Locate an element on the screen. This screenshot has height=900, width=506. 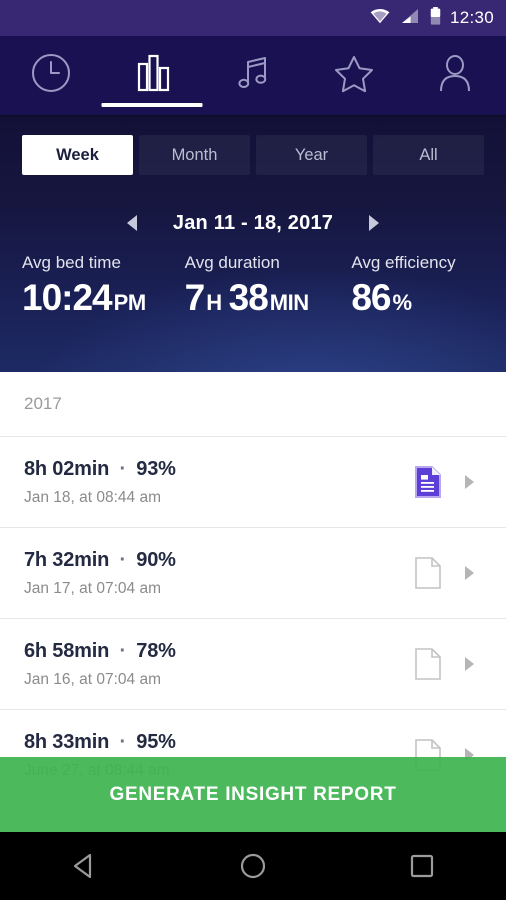
wifi-icon is located at coordinates (380, 18).